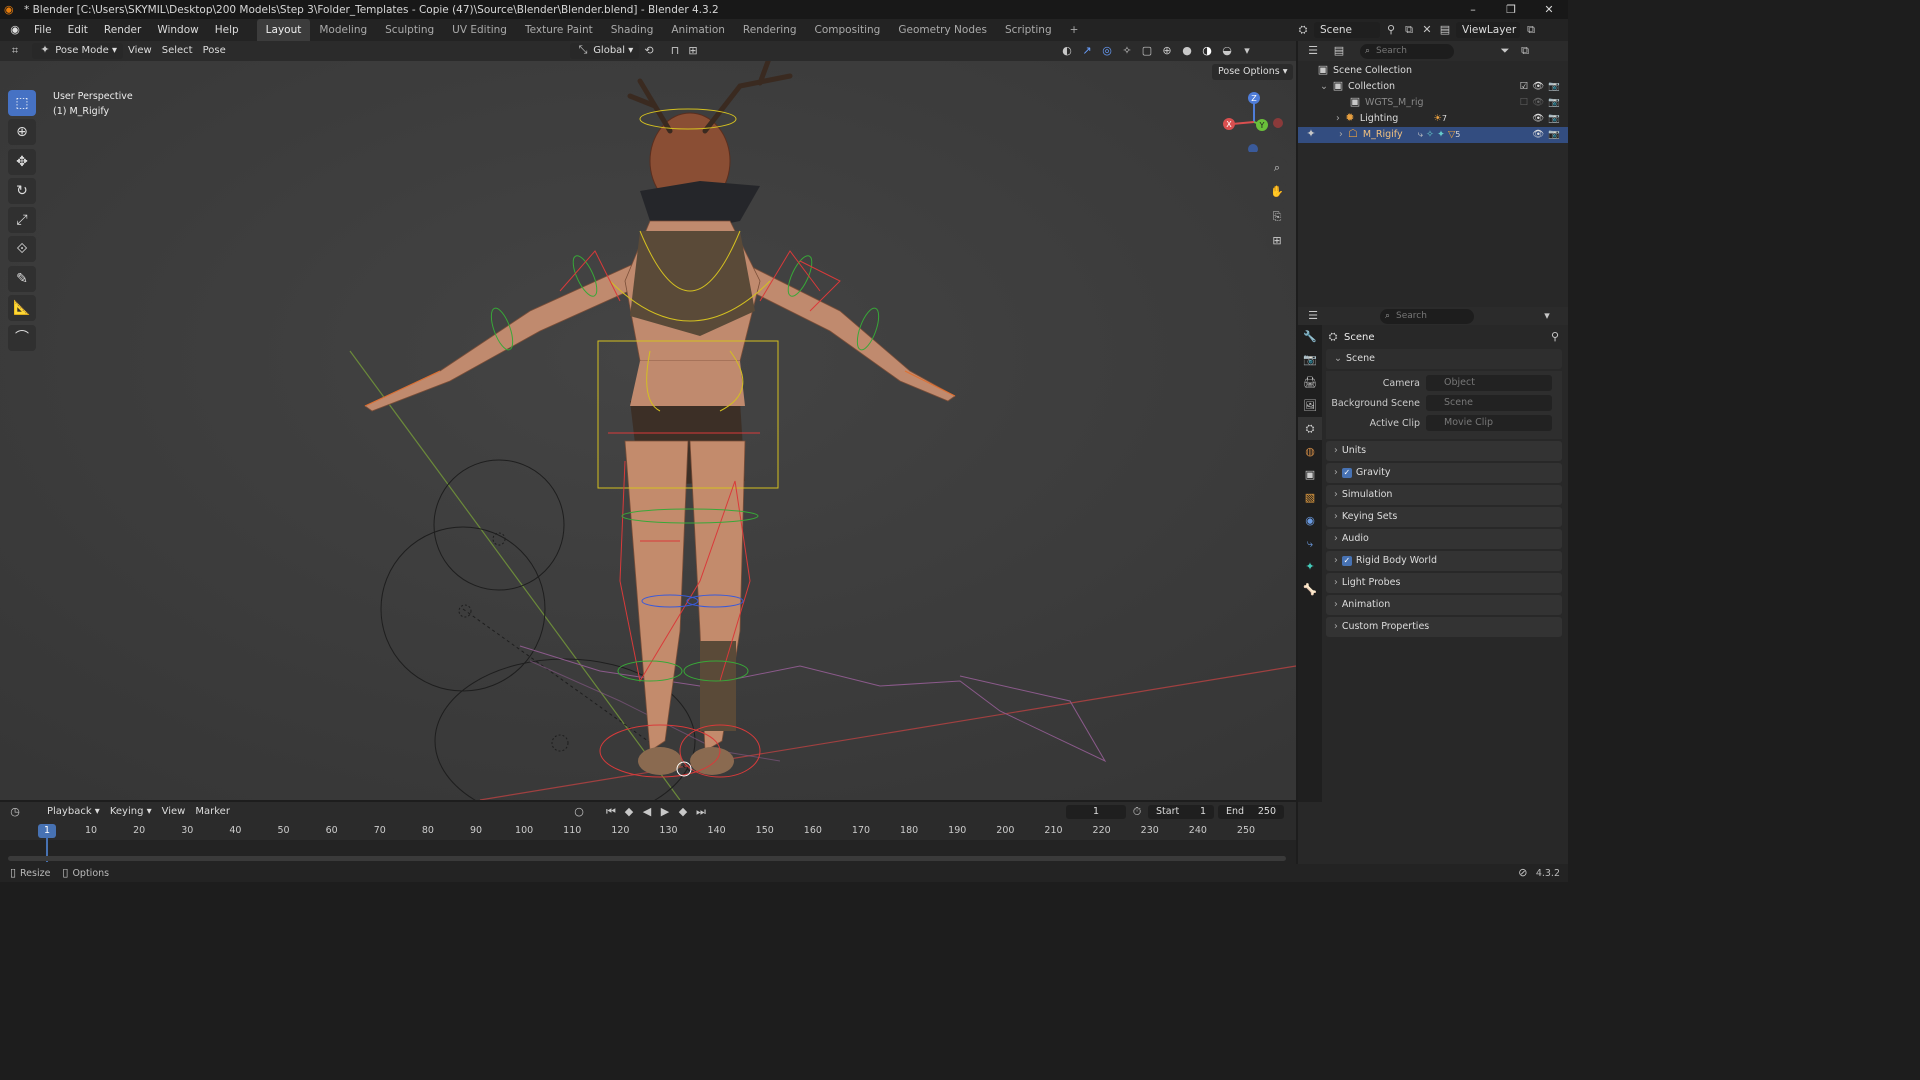 The image size is (1920, 1080). I want to click on light-probes-panel: › Light Probes, so click(1444, 583).